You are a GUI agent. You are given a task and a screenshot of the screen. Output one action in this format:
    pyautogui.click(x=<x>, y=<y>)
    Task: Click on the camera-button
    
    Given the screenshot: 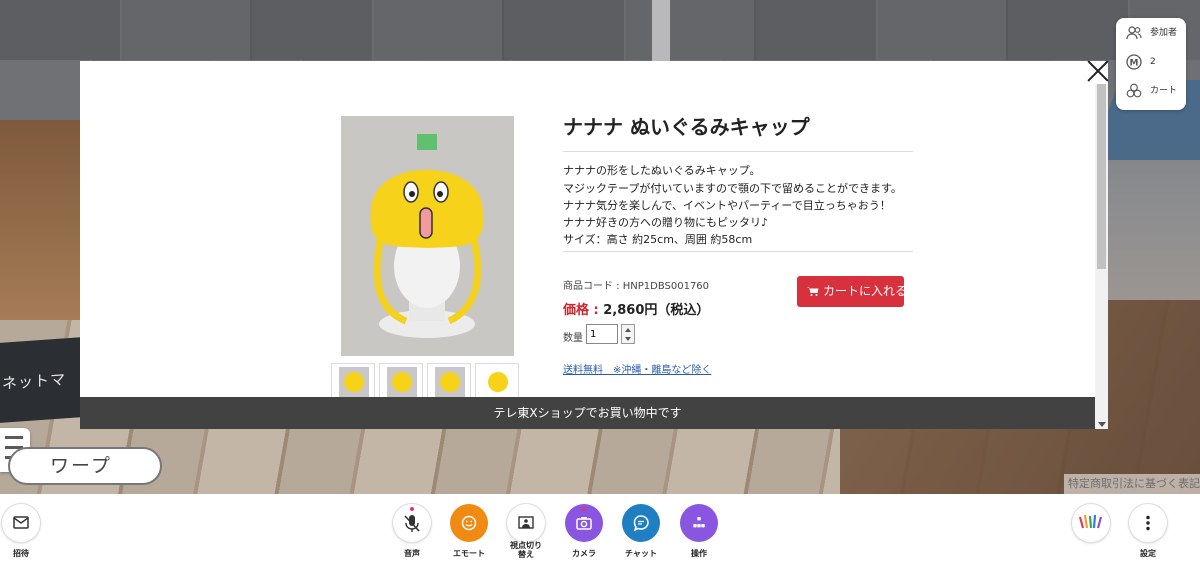 What is the action you would take?
    pyautogui.click(x=584, y=523)
    